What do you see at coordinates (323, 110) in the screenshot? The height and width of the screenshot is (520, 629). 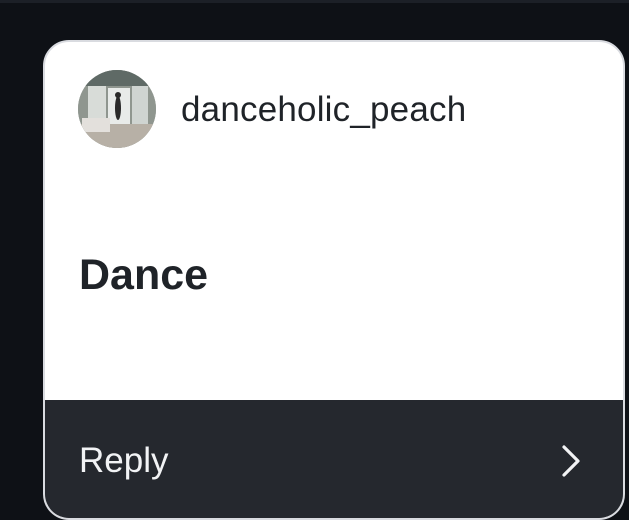 I see `username: danceholic_peach` at bounding box center [323, 110].